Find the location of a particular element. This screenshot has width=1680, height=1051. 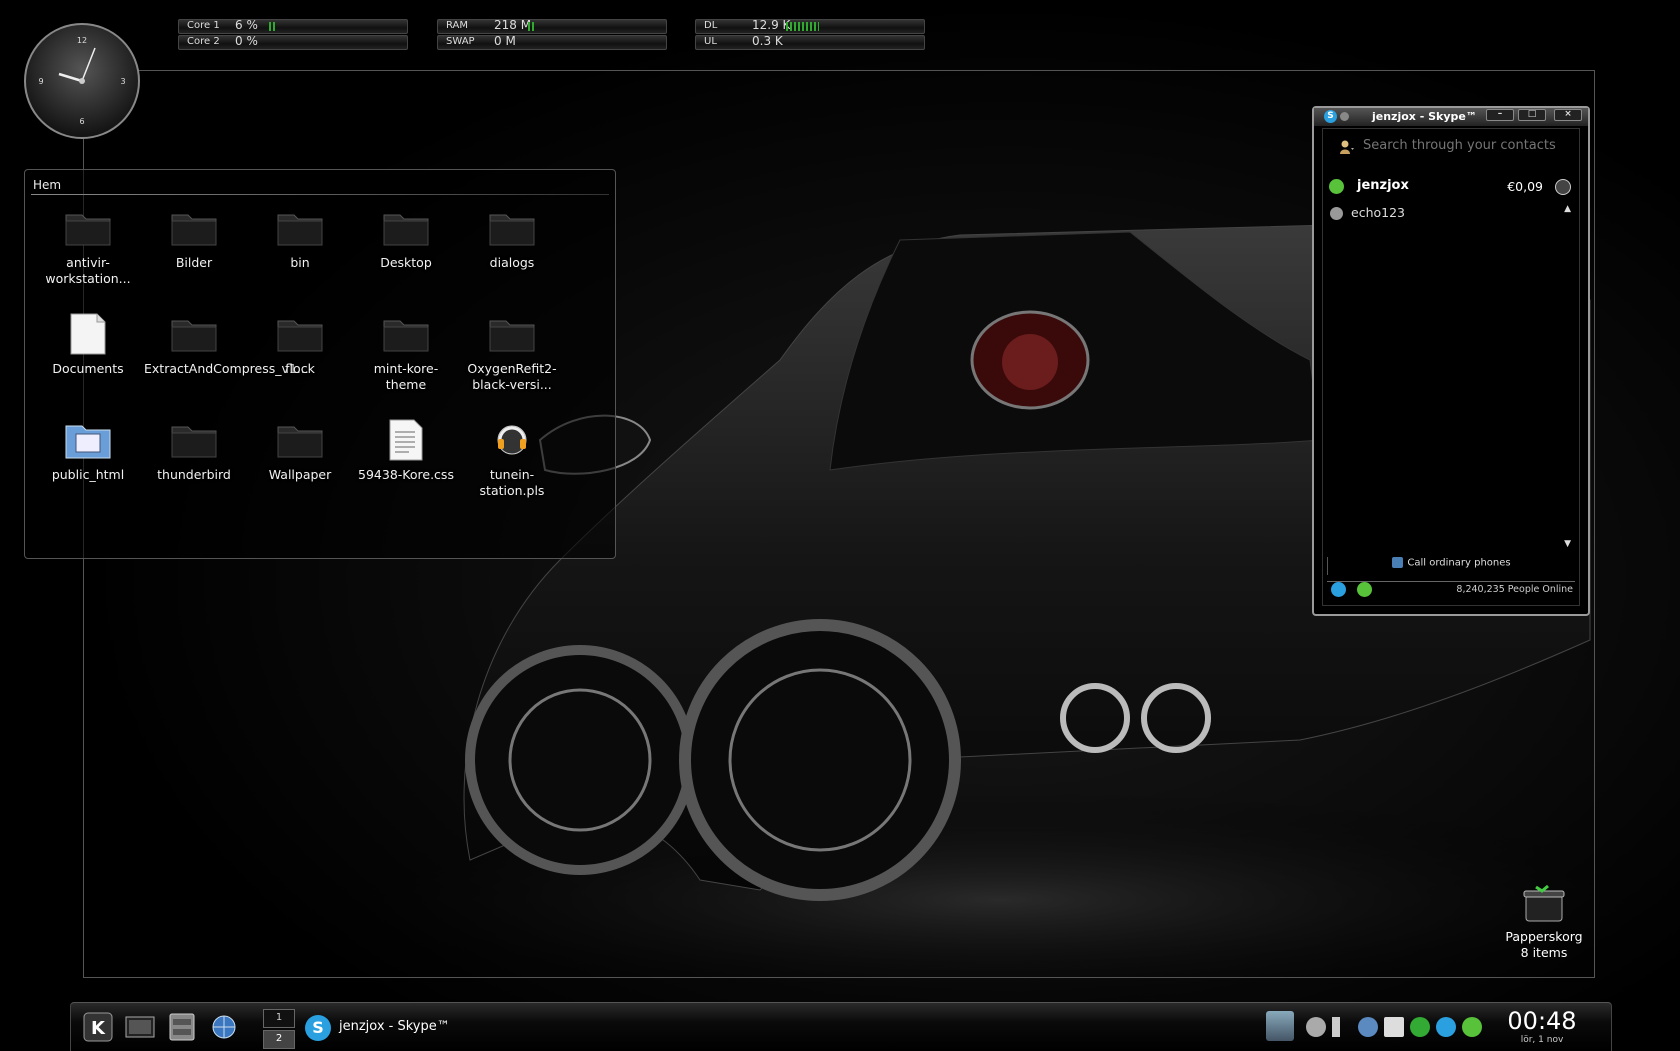

online-tray-icon is located at coordinates (1472, 1027).